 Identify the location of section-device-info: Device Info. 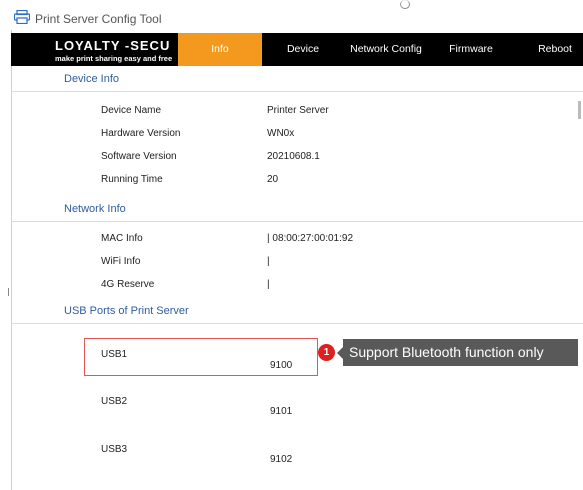
(297, 80).